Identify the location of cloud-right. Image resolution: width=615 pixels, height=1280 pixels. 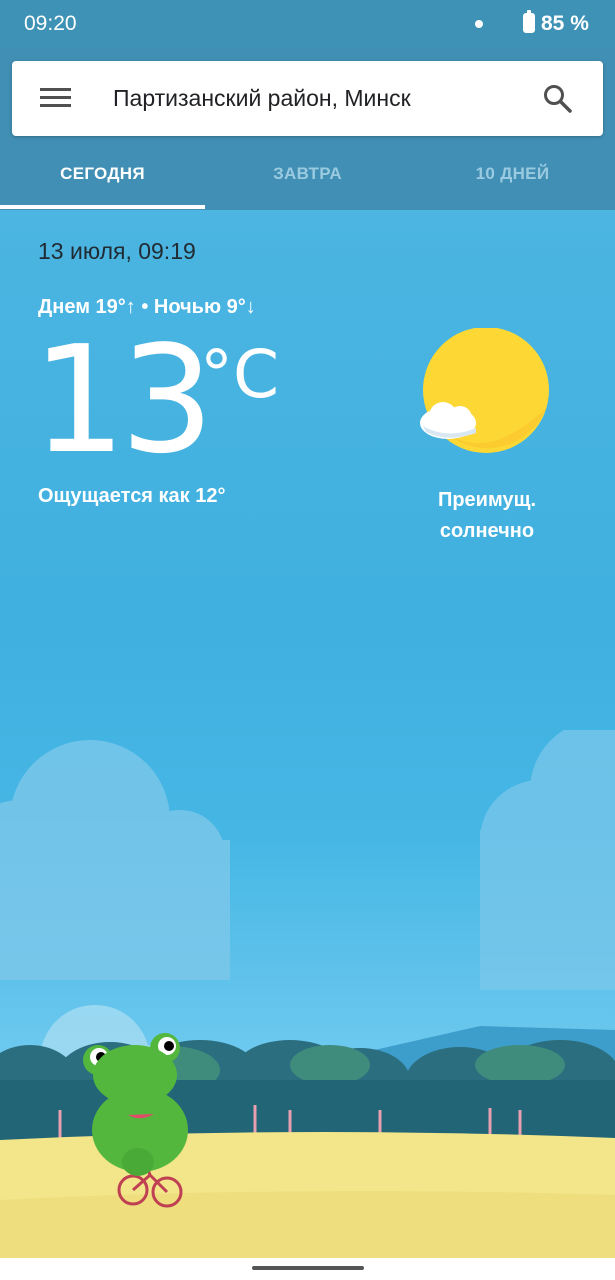
(547, 860).